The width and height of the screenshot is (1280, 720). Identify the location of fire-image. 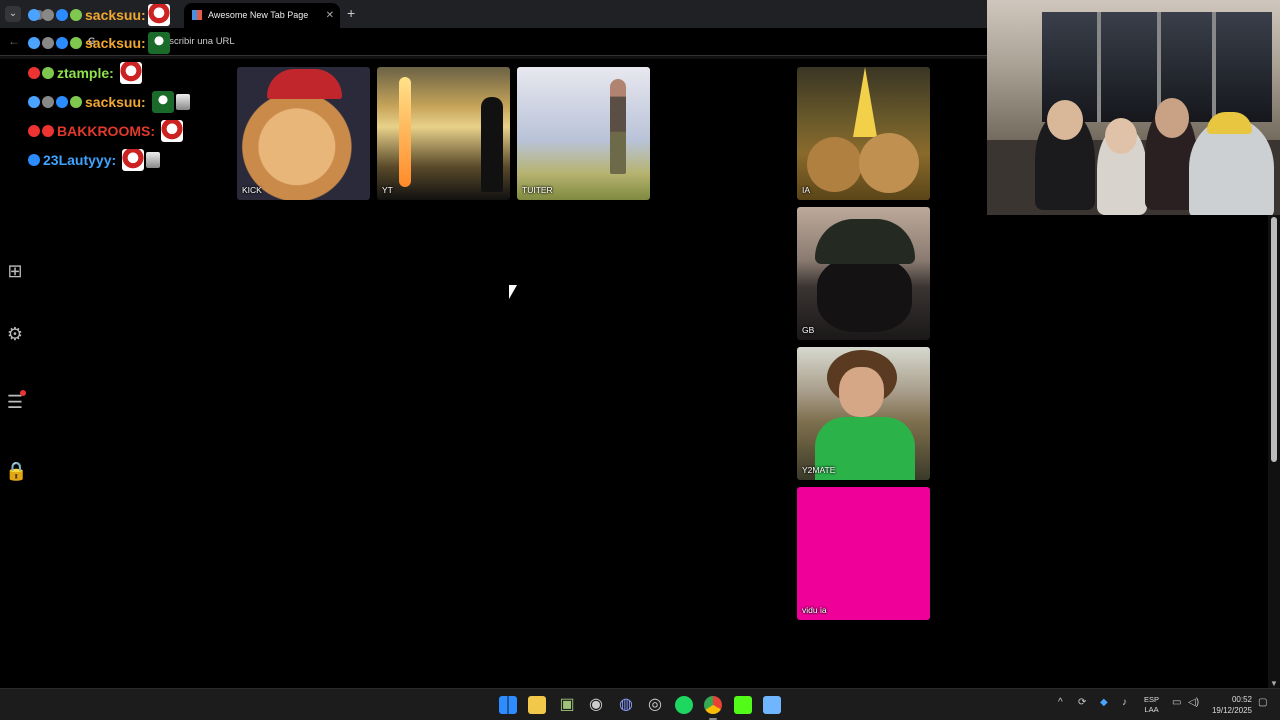
(405, 132).